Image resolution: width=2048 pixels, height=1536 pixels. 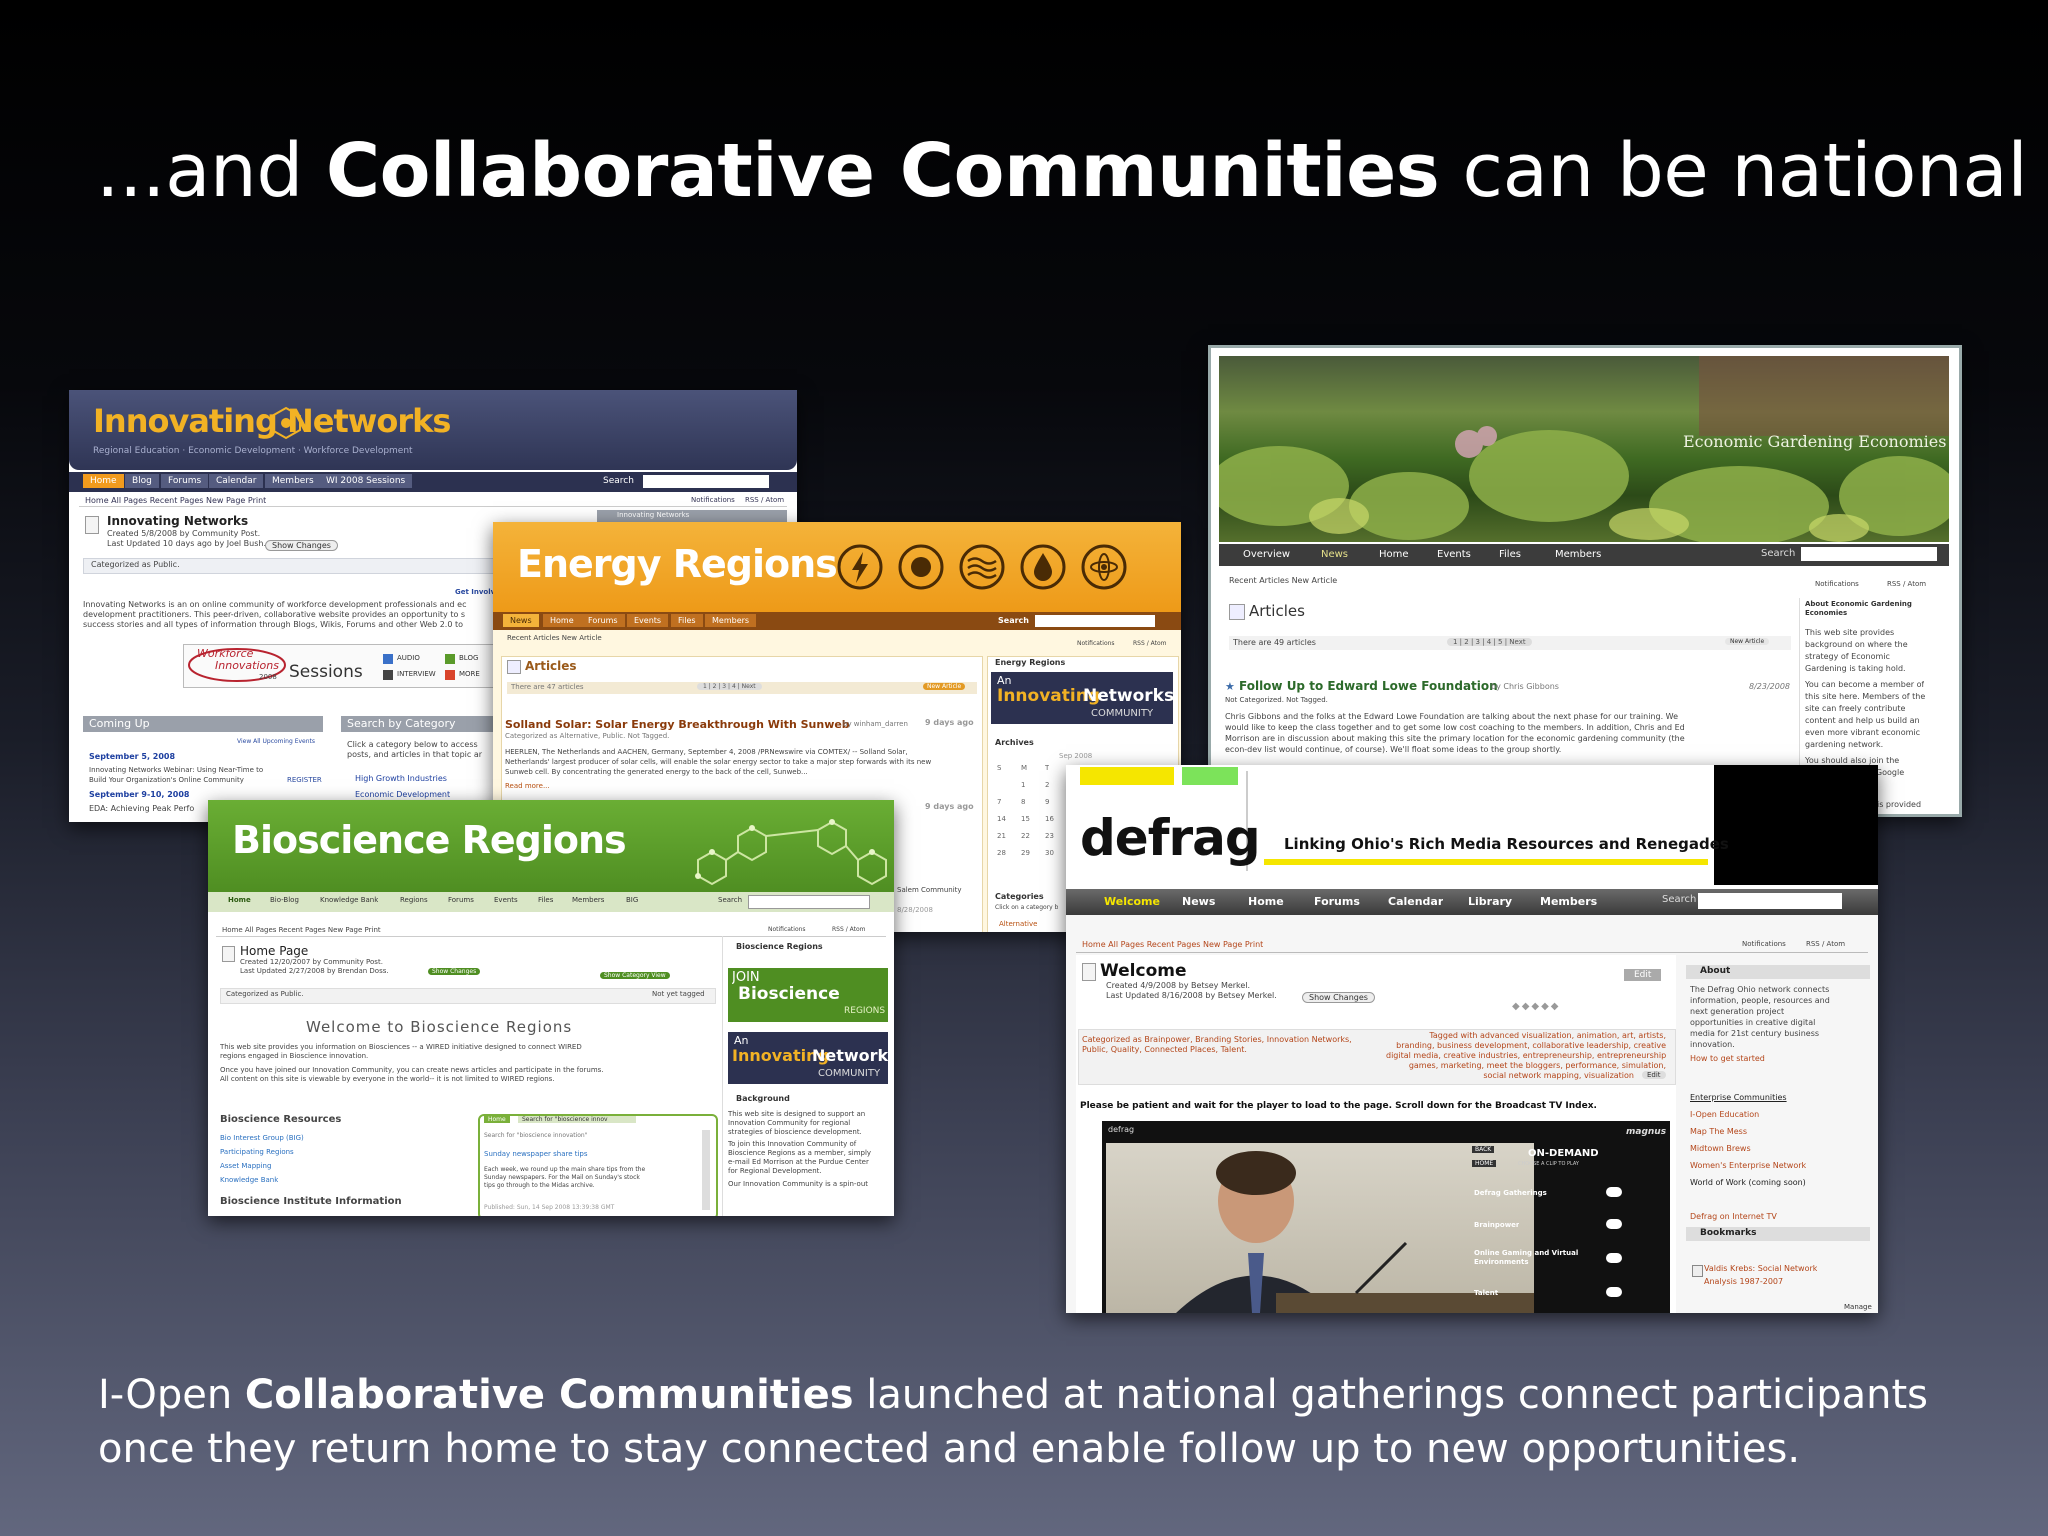 I want to click on defrag-rss: RSS / Atom, so click(x=1825, y=944).